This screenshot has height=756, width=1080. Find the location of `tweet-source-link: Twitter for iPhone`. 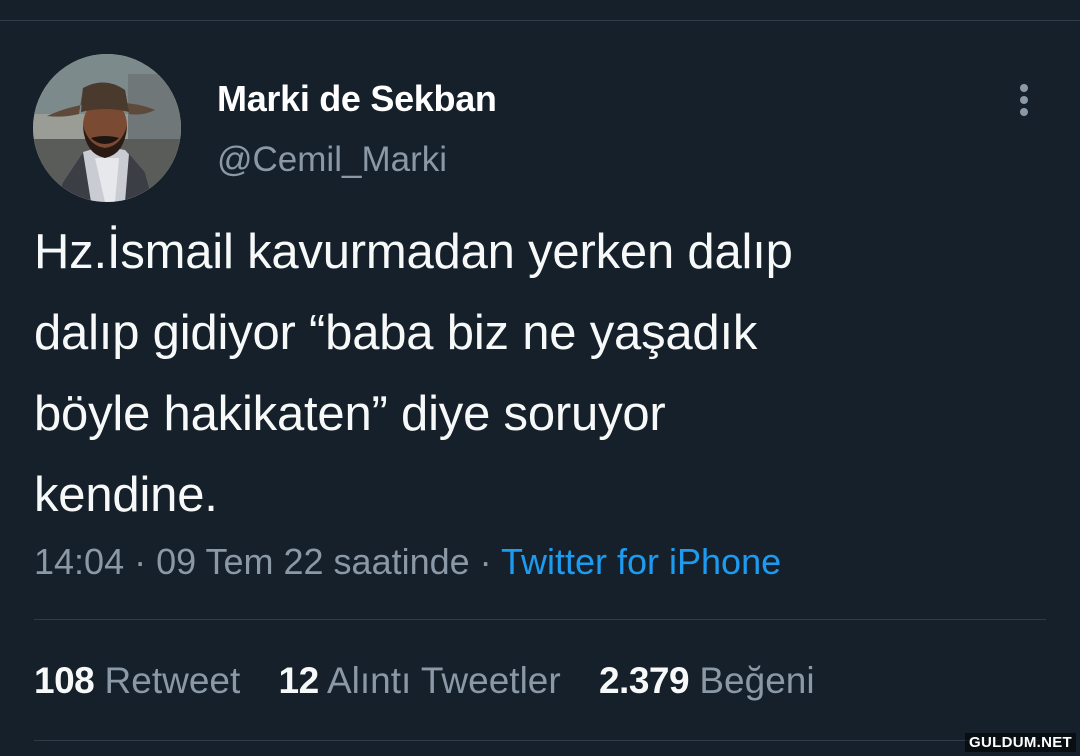

tweet-source-link: Twitter for iPhone is located at coordinates (641, 561).